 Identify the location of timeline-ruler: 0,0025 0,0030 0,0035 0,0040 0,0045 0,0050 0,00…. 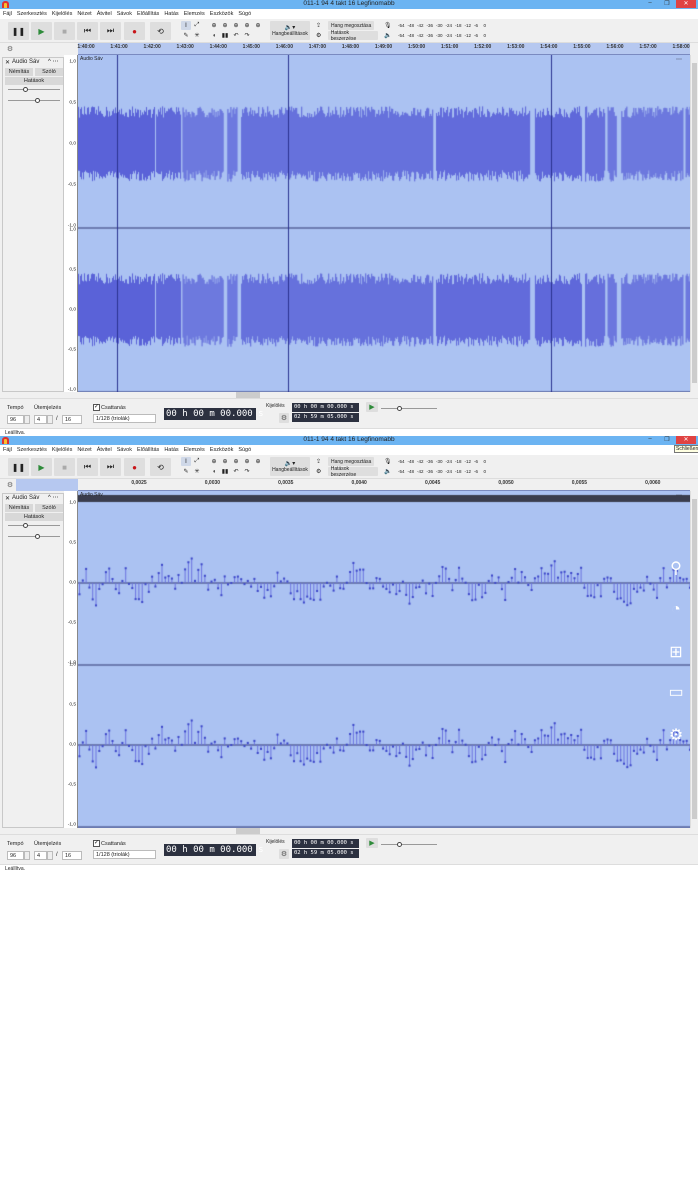
(384, 485).